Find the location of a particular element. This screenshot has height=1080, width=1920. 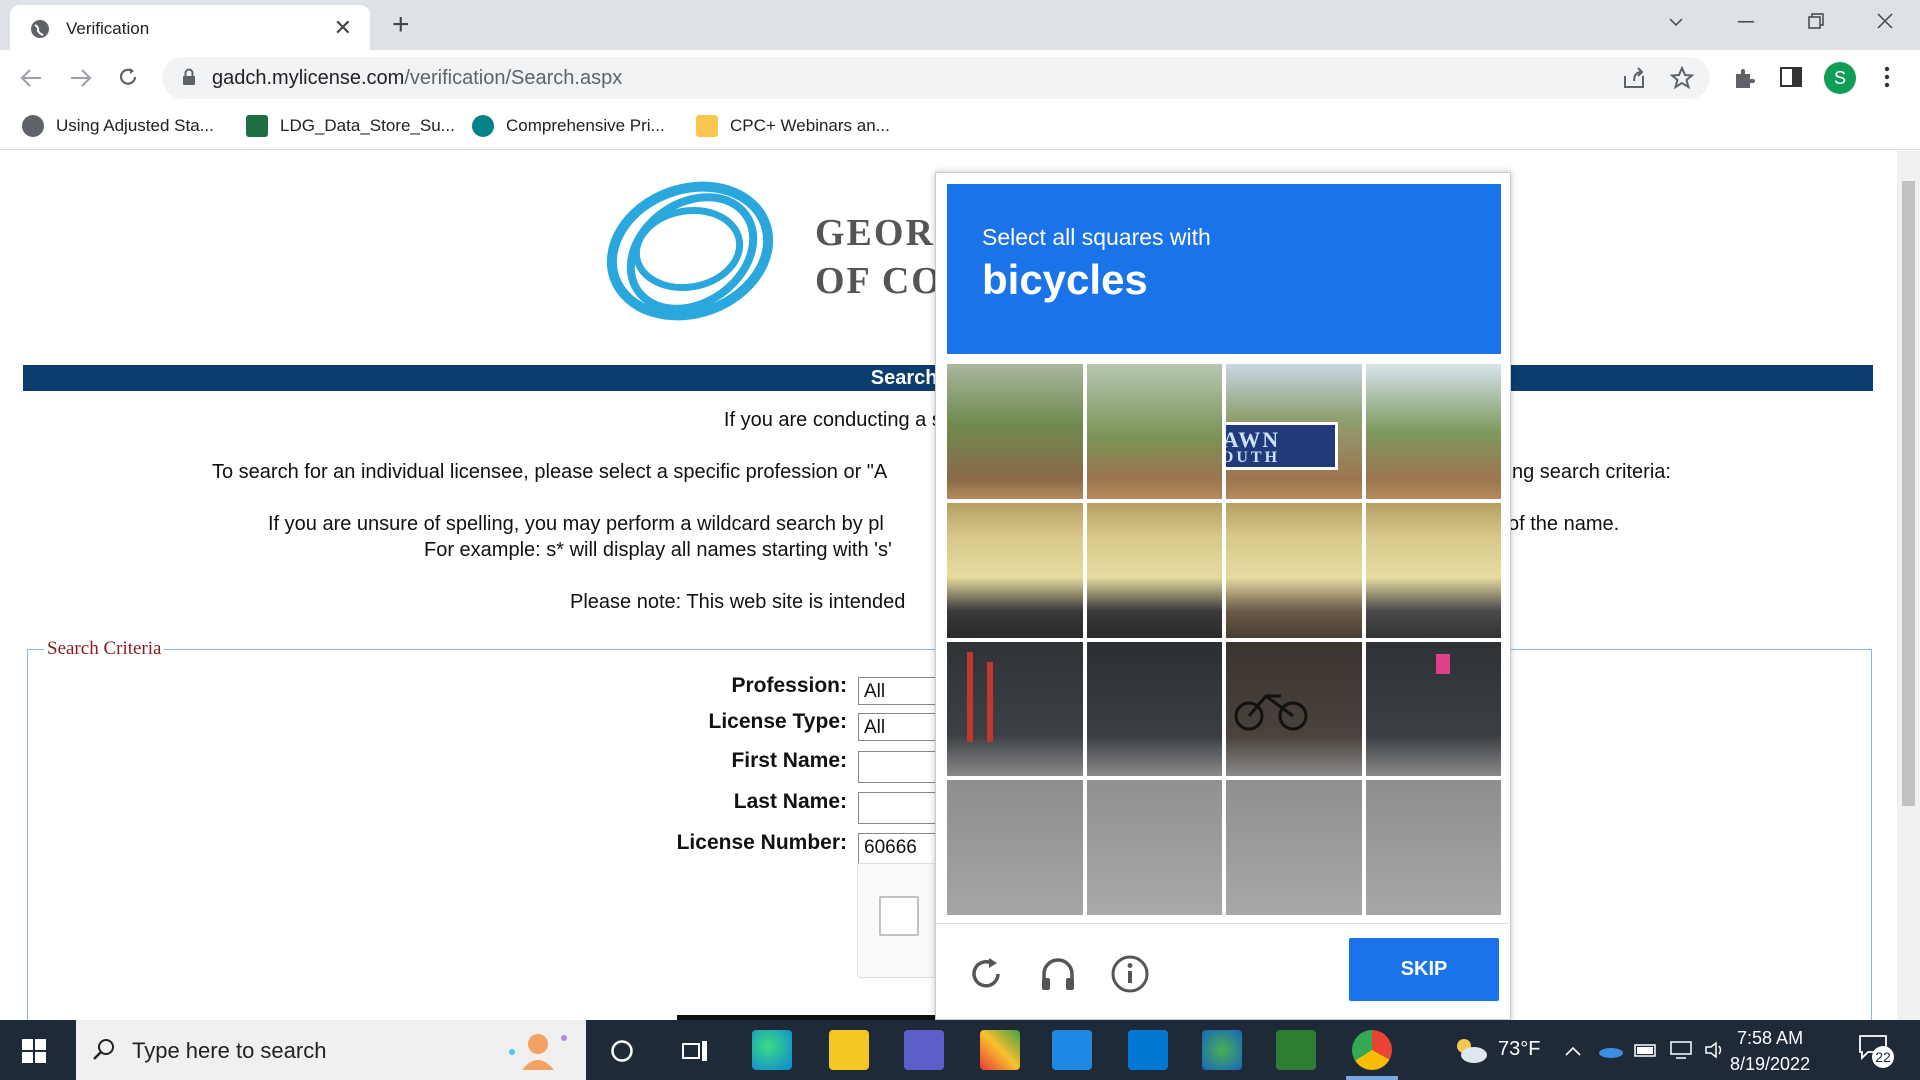

intro-line-right: ng search criteria: is located at coordinates (1591, 472).